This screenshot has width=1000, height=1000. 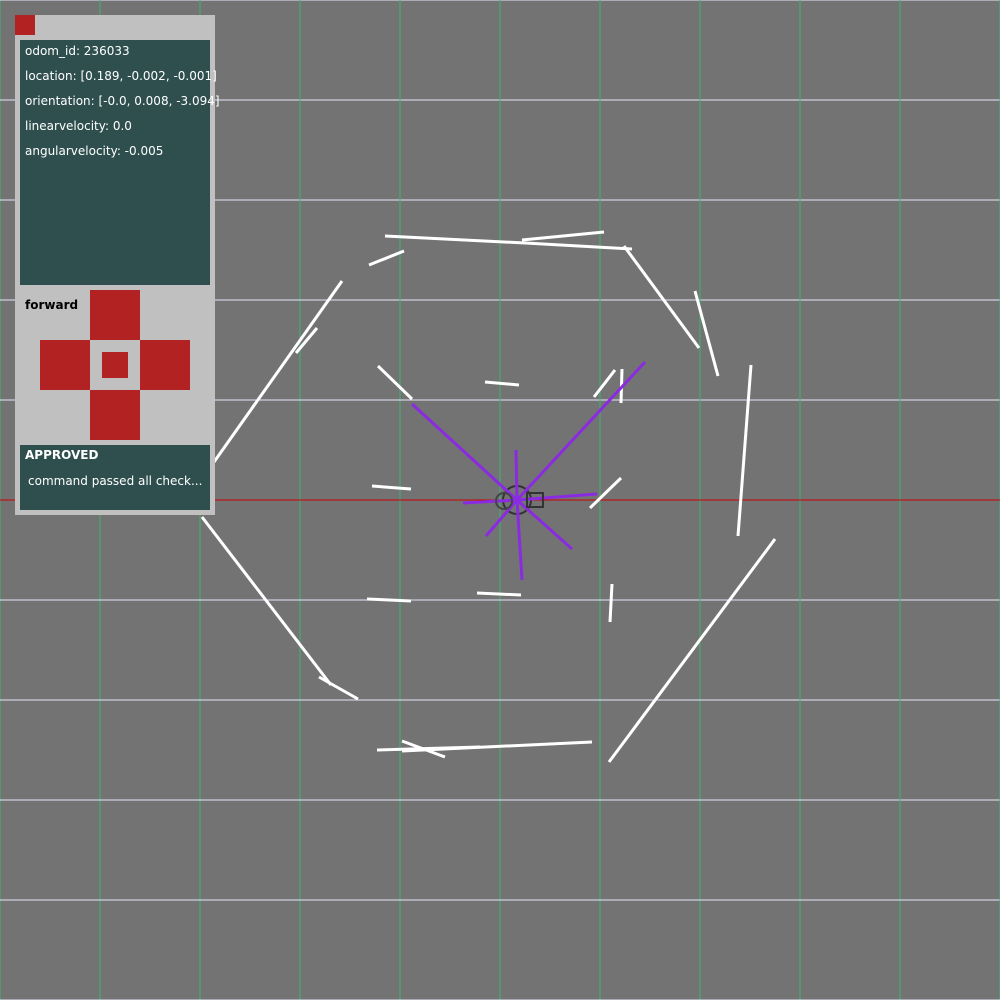 I want to click on angular-velocity-text: angularvelocity: -0.005, so click(x=94, y=151).